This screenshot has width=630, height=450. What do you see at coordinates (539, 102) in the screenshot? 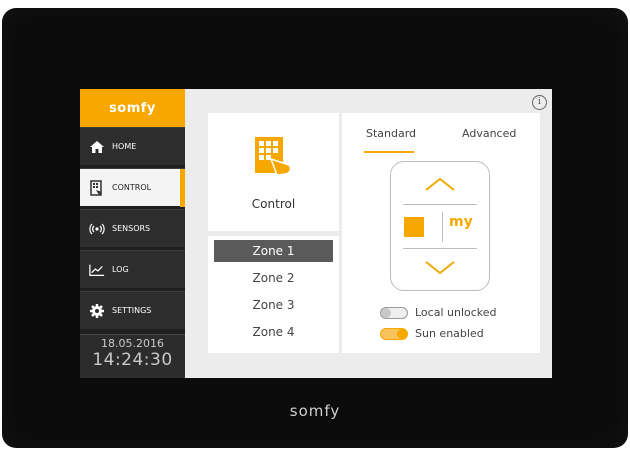
I see `info-icon: i` at bounding box center [539, 102].